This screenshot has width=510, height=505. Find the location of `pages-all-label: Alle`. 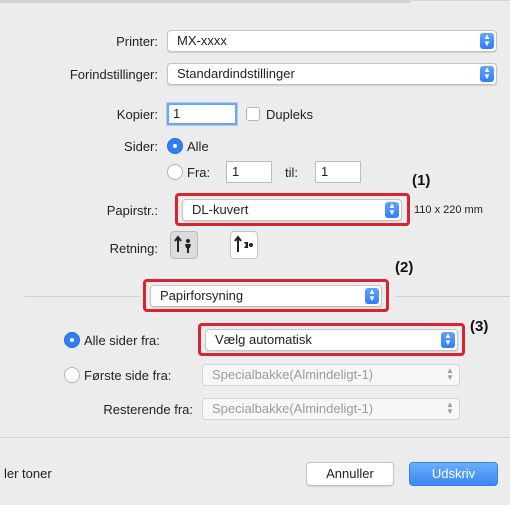

pages-all-label: Alle is located at coordinates (198, 146).